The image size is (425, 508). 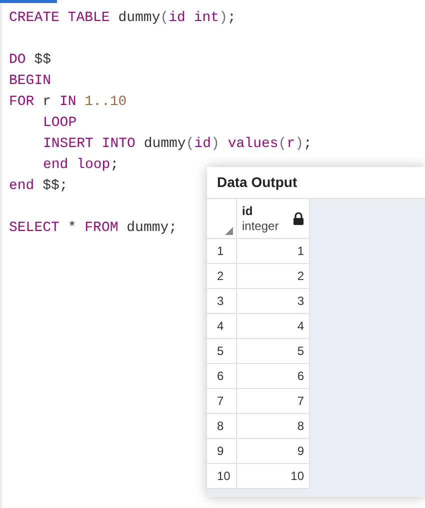 What do you see at coordinates (273, 301) in the screenshot?
I see `table-cell: 3` at bounding box center [273, 301].